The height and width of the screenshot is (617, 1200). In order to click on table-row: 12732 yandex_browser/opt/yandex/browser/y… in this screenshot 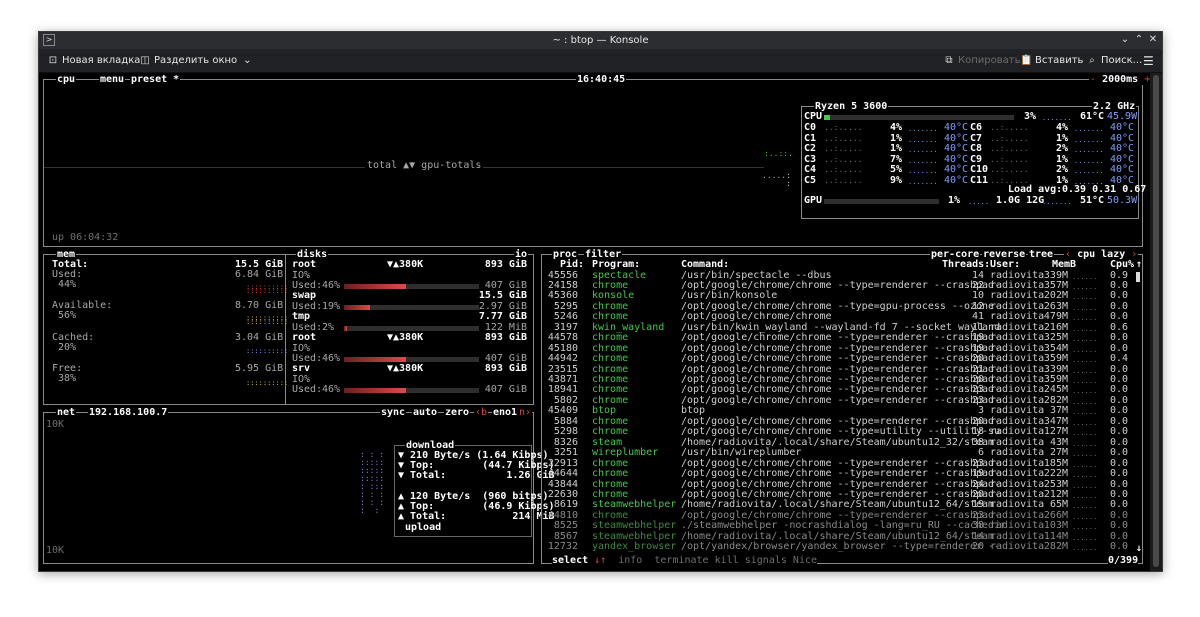, I will do `click(842, 547)`.